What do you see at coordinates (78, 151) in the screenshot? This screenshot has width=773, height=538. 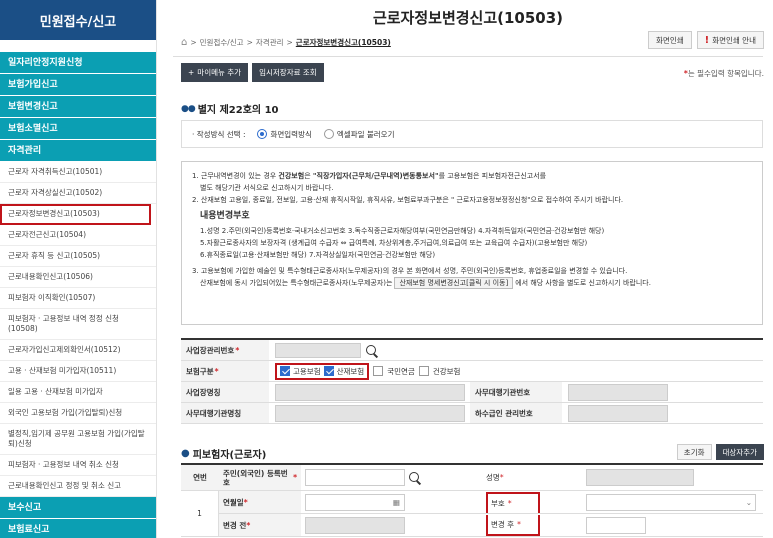 I see `sidebar-item: 자격관리` at bounding box center [78, 151].